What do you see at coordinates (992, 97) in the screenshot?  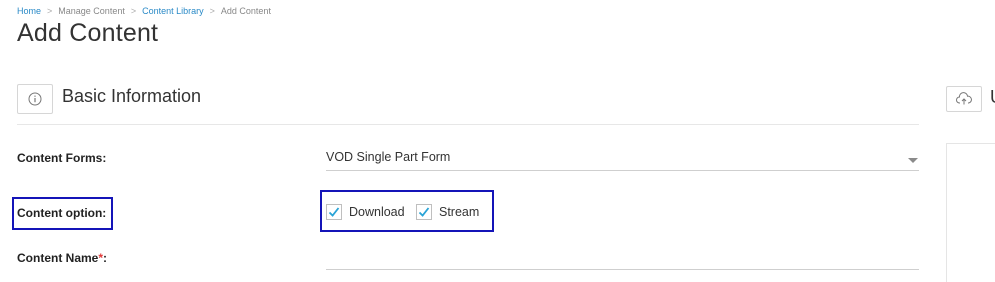 I see `upload-section-title: U` at bounding box center [992, 97].